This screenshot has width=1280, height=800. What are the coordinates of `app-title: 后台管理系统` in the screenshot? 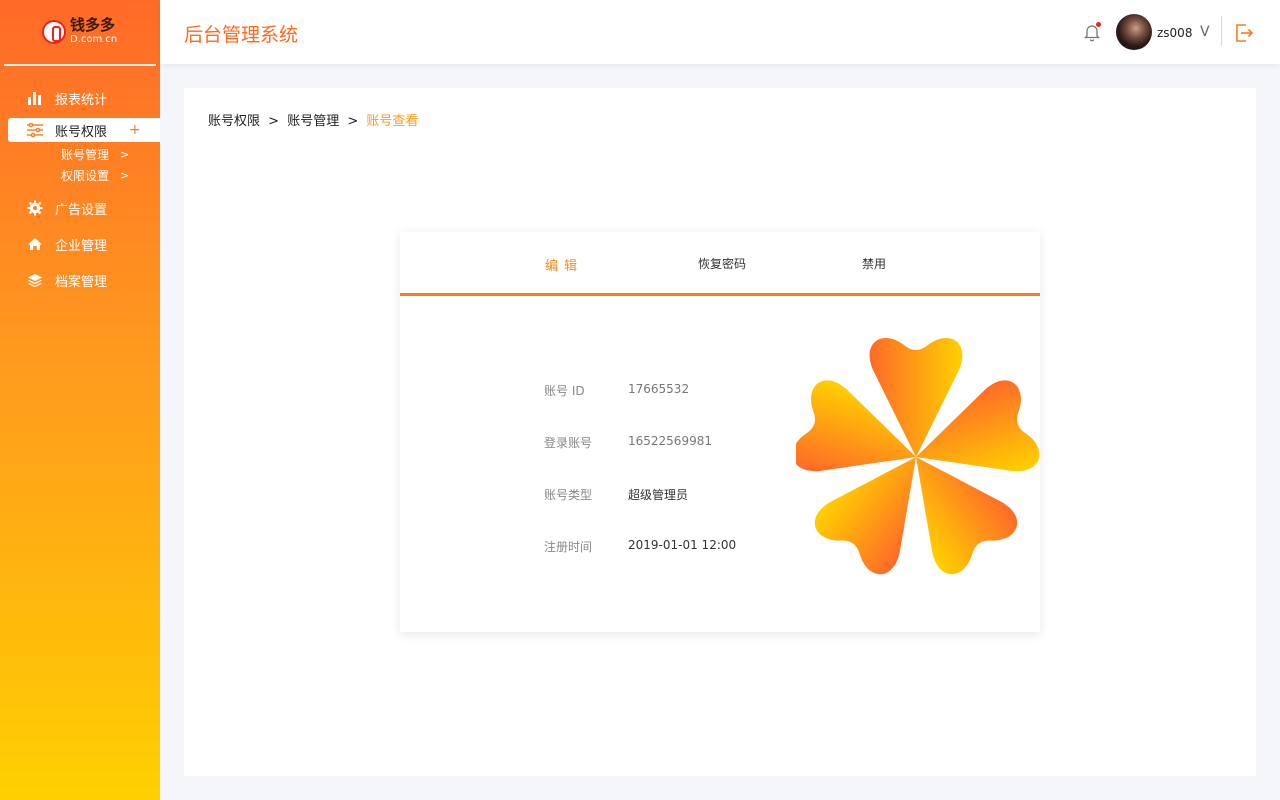 It's located at (241, 35).